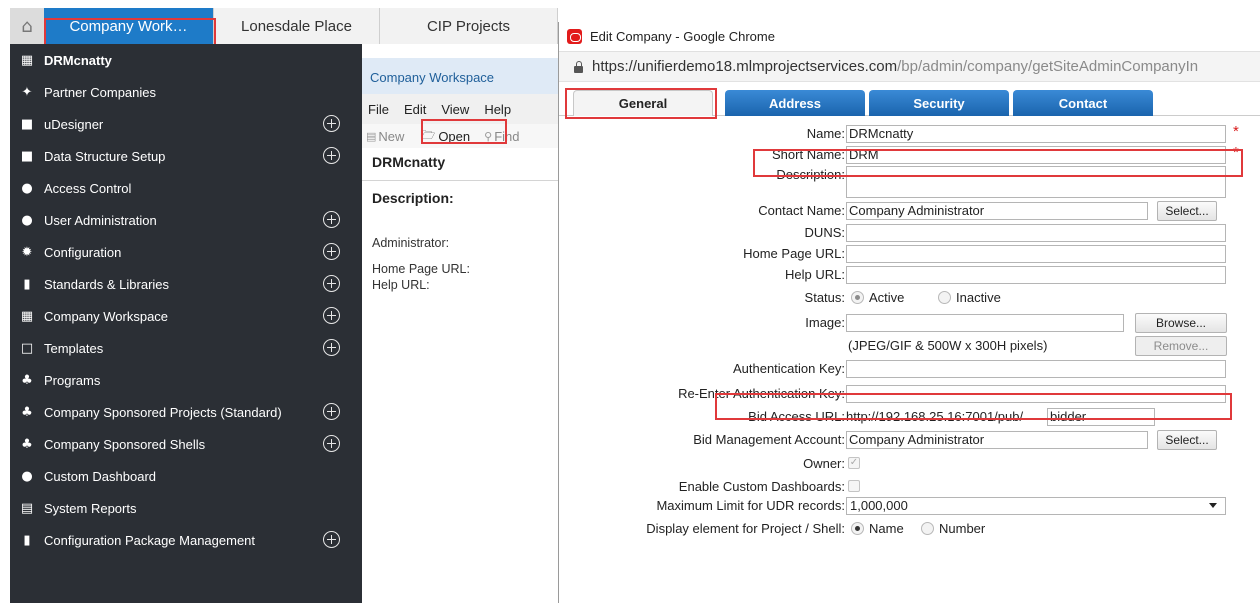  I want to click on display-number-label: Number, so click(962, 528).